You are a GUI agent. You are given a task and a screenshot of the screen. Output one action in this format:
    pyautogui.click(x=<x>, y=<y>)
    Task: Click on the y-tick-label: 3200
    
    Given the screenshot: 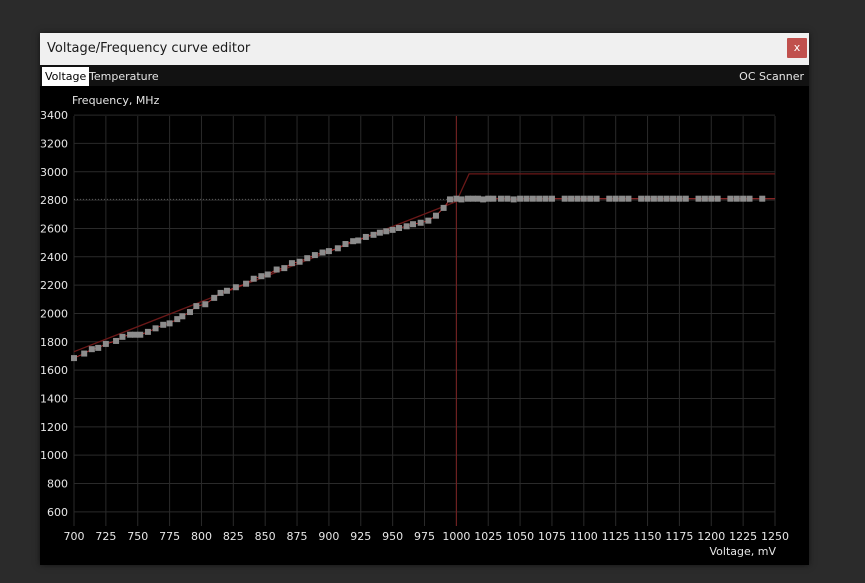 What is the action you would take?
    pyautogui.click(x=54, y=143)
    